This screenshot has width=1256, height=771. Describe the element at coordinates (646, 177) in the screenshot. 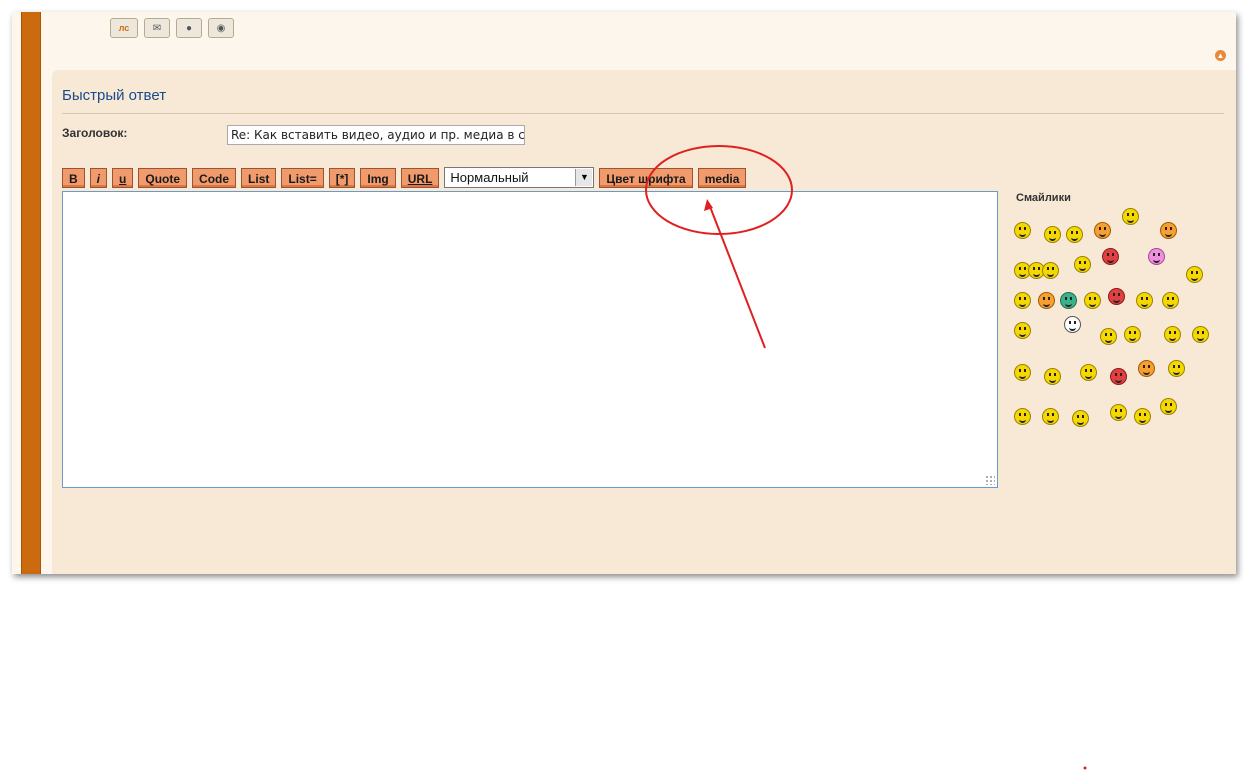

I see `font-color-button: Цвет шрифта` at that location.